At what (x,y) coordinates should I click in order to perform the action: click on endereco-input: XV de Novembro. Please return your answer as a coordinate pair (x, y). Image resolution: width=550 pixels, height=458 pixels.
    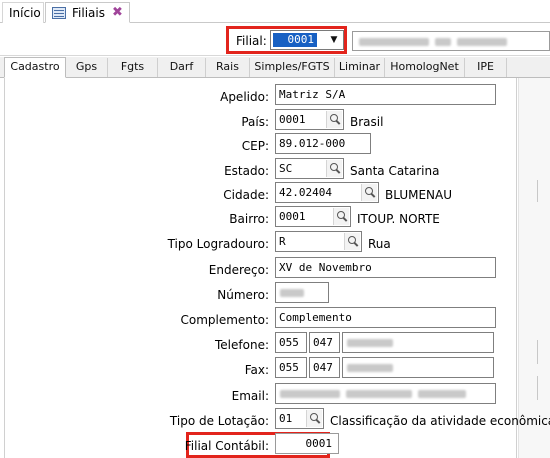
    Looking at the image, I should click on (385, 267).